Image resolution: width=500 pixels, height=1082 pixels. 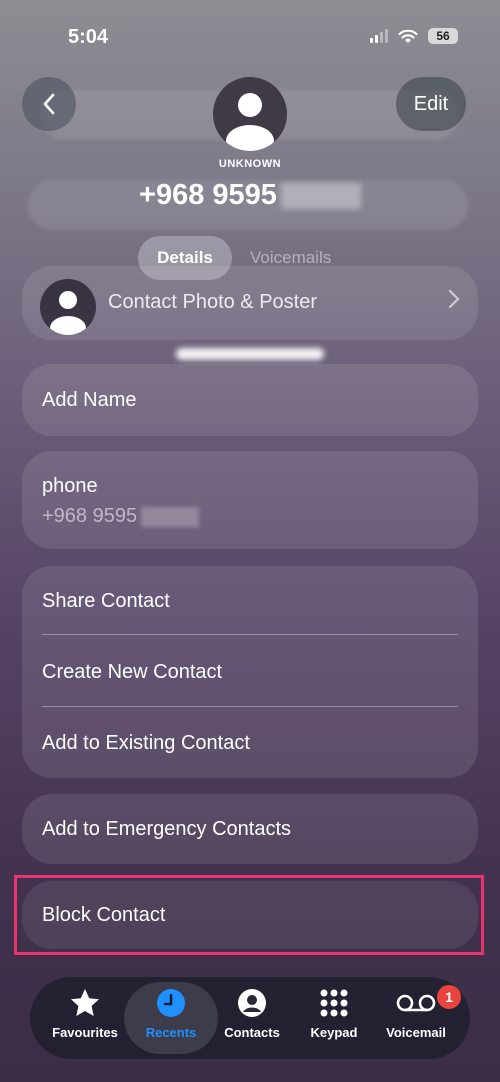 What do you see at coordinates (70, 486) in the screenshot?
I see `phone-label: phone` at bounding box center [70, 486].